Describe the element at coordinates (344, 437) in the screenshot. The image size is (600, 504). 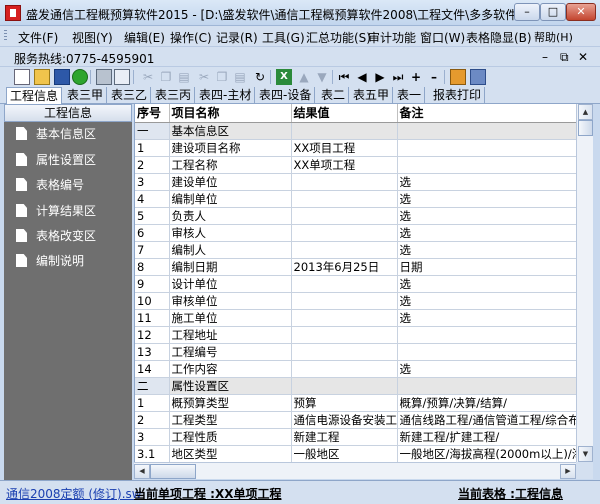
I see `cell-value: 新建工程` at that location.